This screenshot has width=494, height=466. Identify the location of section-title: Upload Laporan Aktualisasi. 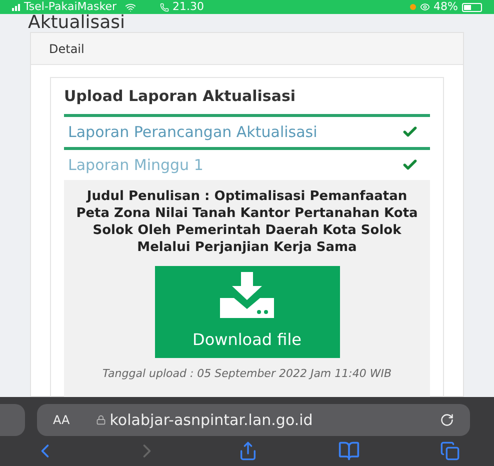
(180, 96).